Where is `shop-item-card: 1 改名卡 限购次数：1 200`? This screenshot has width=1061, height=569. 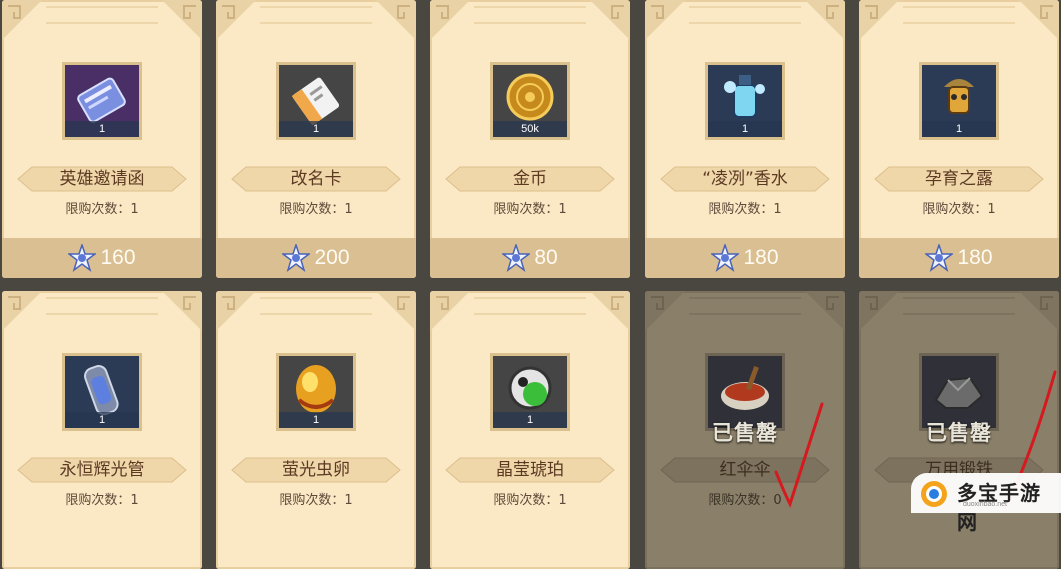 shop-item-card: 1 改名卡 限购次数：1 200 is located at coordinates (316, 139).